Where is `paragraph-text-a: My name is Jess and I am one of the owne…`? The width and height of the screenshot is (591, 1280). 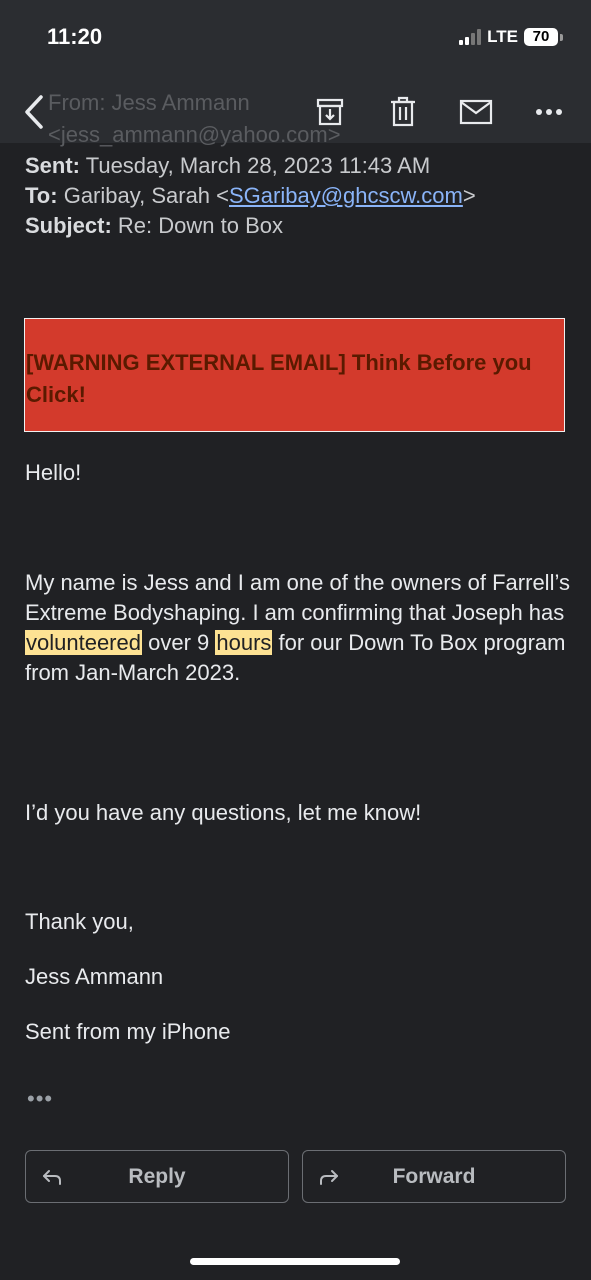
paragraph-text-a: My name is Jess and I am one of the owne… is located at coordinates (297, 597).